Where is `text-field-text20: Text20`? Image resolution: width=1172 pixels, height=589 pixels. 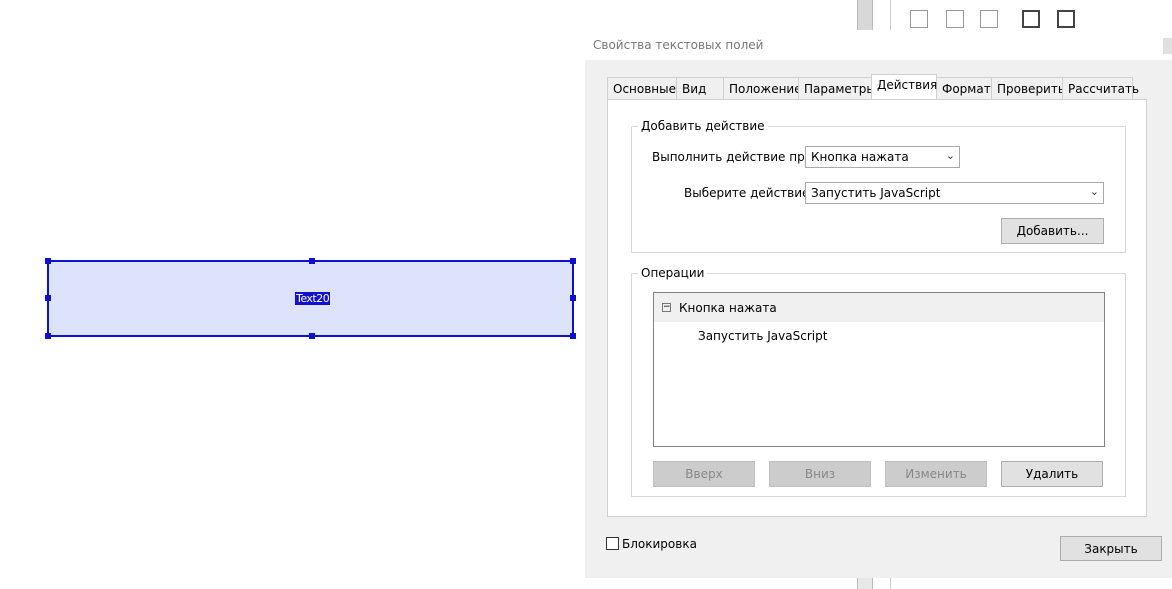
text-field-text20: Text20 is located at coordinates (310, 298).